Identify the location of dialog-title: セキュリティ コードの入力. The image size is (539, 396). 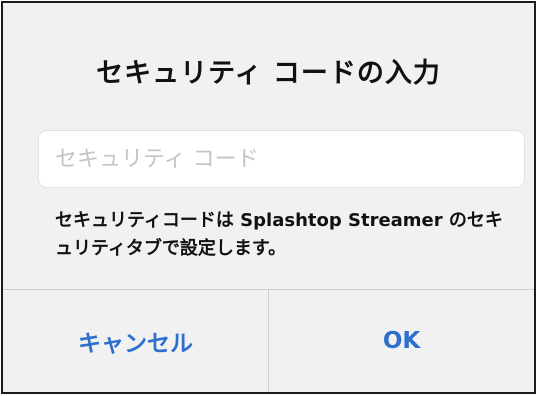
(268, 73).